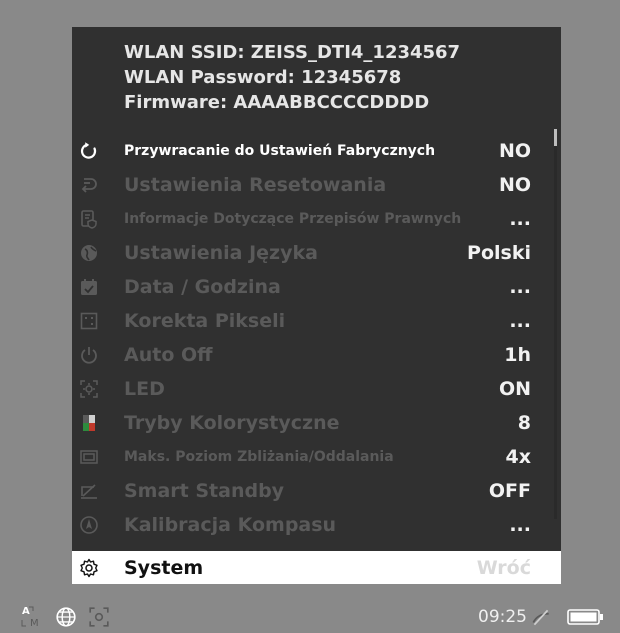 This screenshot has height=633, width=620. Describe the element at coordinates (232, 423) in the screenshot. I see `menu-item-label: Tryby Kolorystyczne` at that location.